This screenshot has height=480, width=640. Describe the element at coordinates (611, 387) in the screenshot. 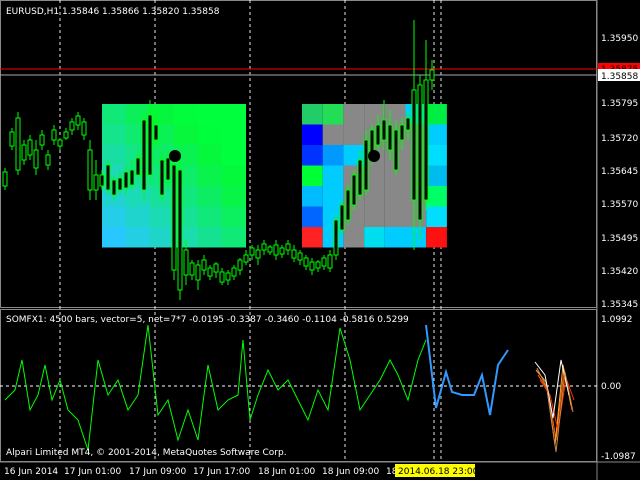

I see `indicator-level-label: 0.00` at that location.